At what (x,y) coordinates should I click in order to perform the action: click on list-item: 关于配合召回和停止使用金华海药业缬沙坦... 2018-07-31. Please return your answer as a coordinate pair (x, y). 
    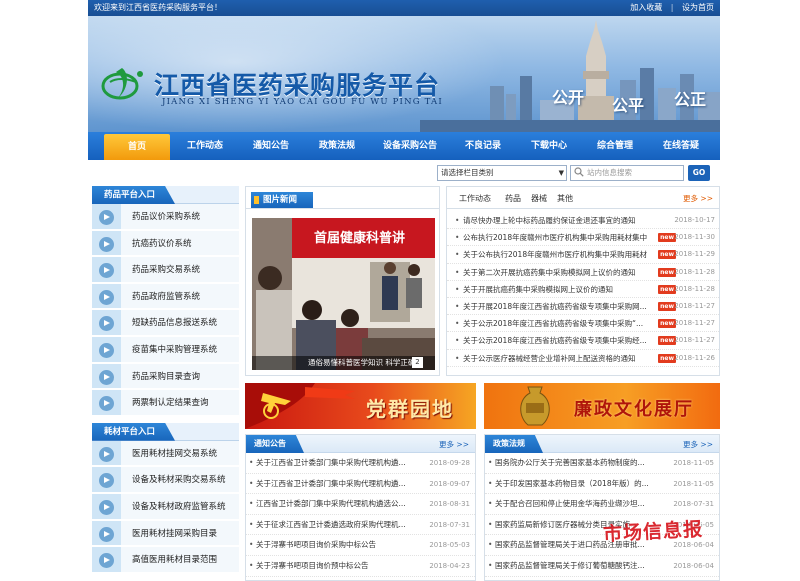
    Looking at the image, I should click on (602, 504).